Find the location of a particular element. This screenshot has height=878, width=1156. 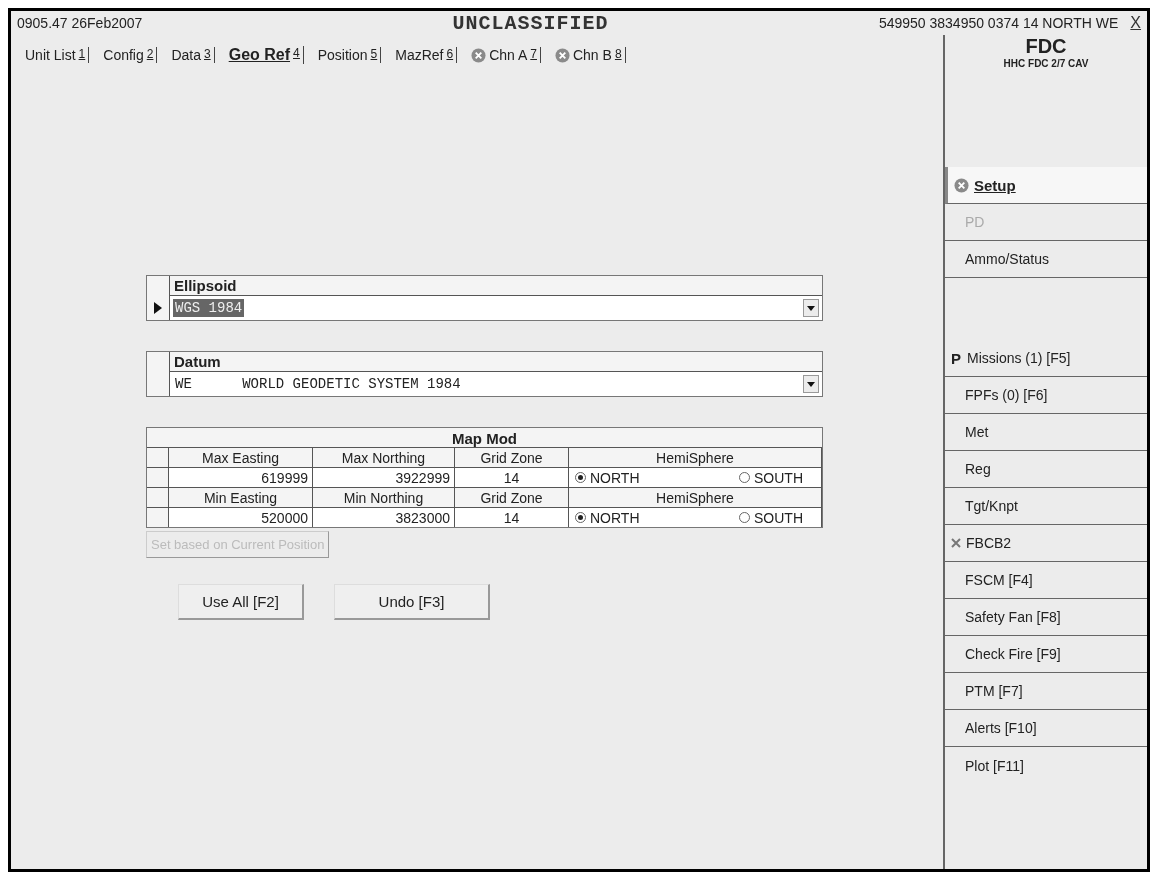

tab: Geo Ref 4 is located at coordinates (266, 55).